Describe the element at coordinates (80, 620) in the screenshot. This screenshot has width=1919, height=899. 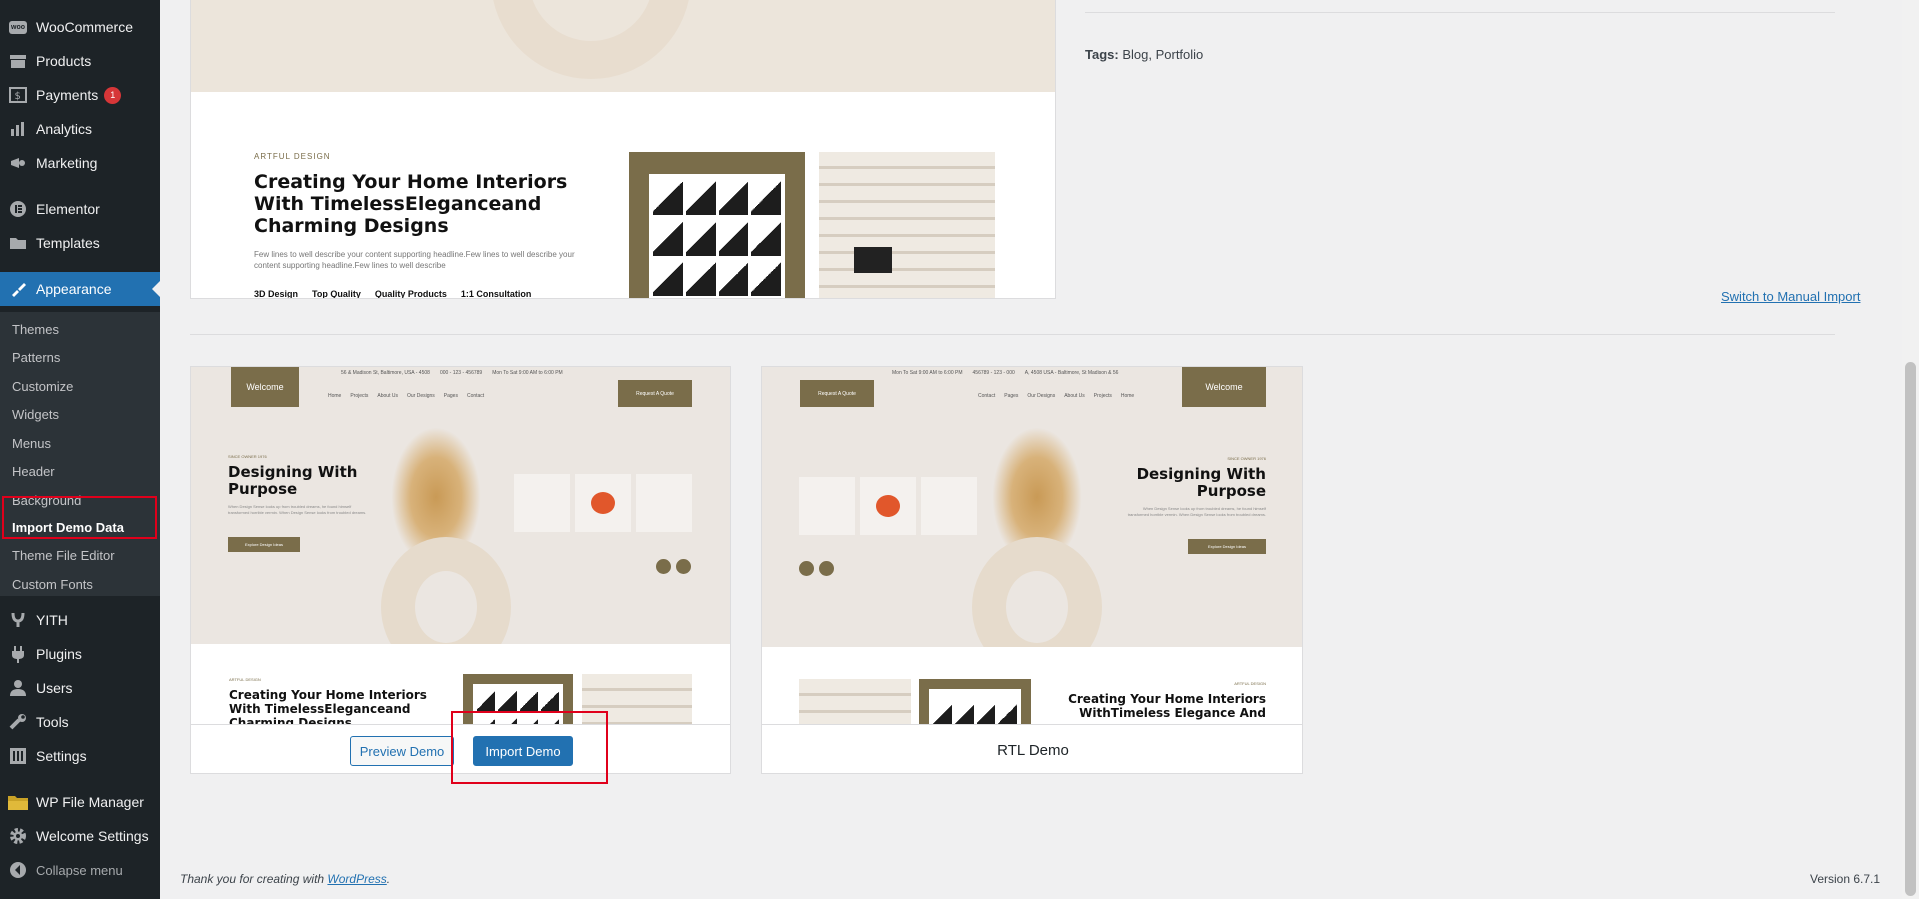
I see `menu-item-yith: YITH` at that location.